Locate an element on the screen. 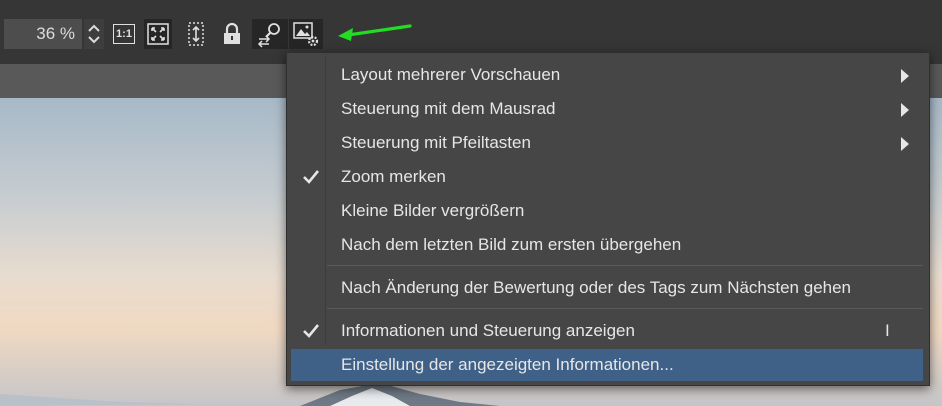  zoom-sync-button is located at coordinates (270, 34).